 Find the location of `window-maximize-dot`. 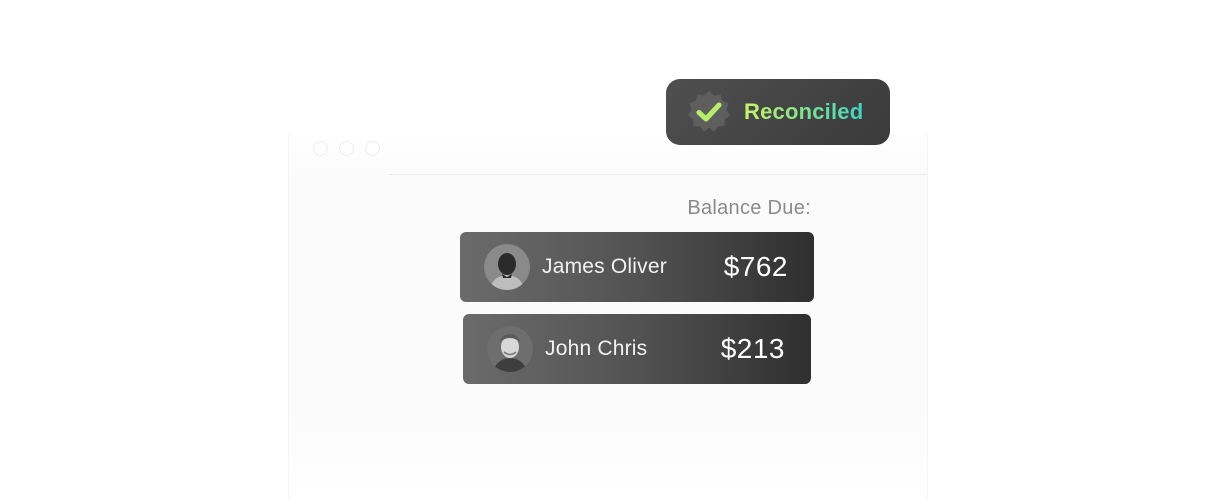

window-maximize-dot is located at coordinates (372, 148).